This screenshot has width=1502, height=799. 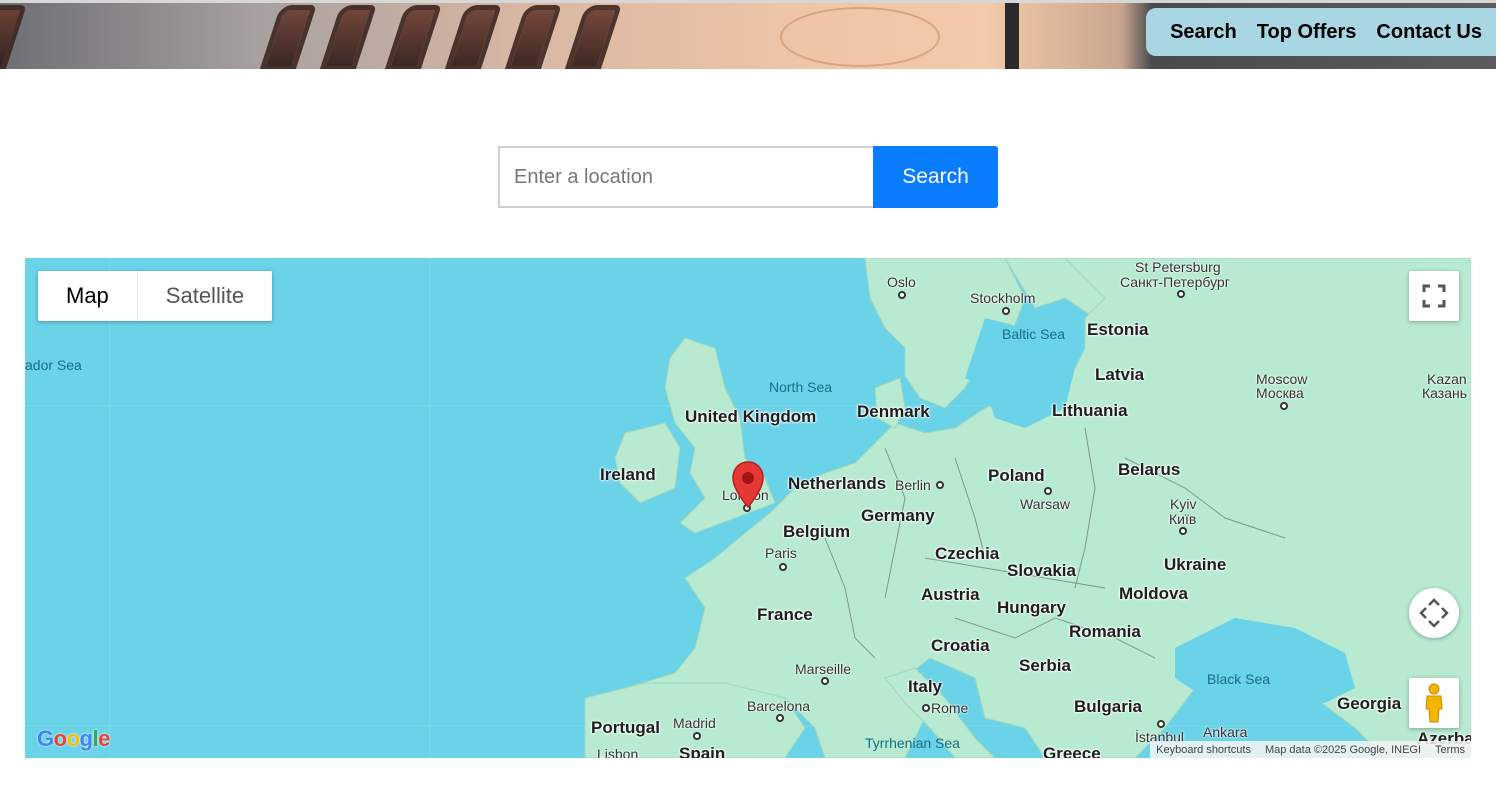 I want to click on sea-label: Tyrrhenian Sea, so click(x=912, y=743).